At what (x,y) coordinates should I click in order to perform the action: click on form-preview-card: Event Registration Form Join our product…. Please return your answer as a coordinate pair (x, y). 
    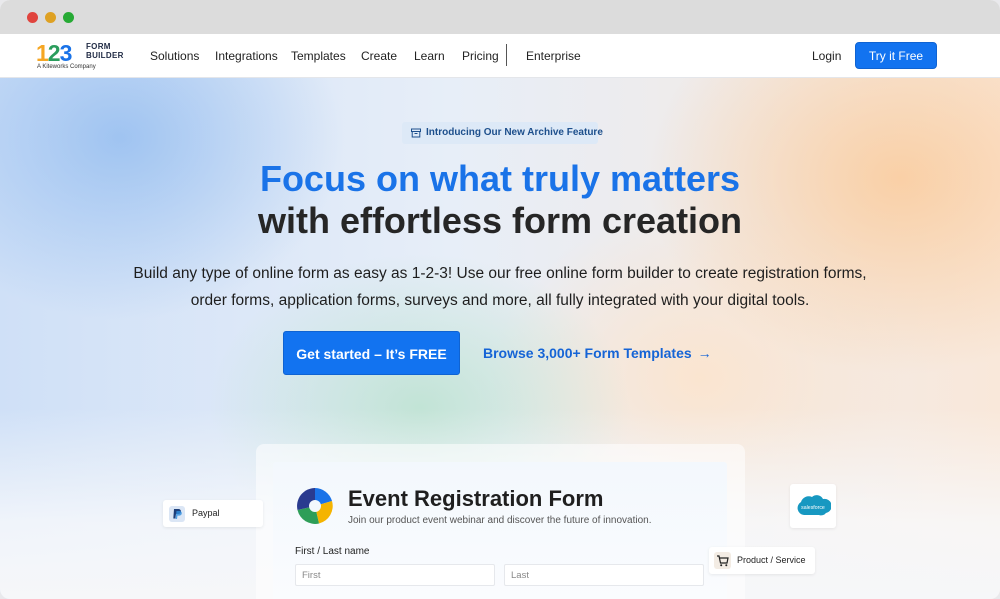
    Looking at the image, I should click on (500, 530).